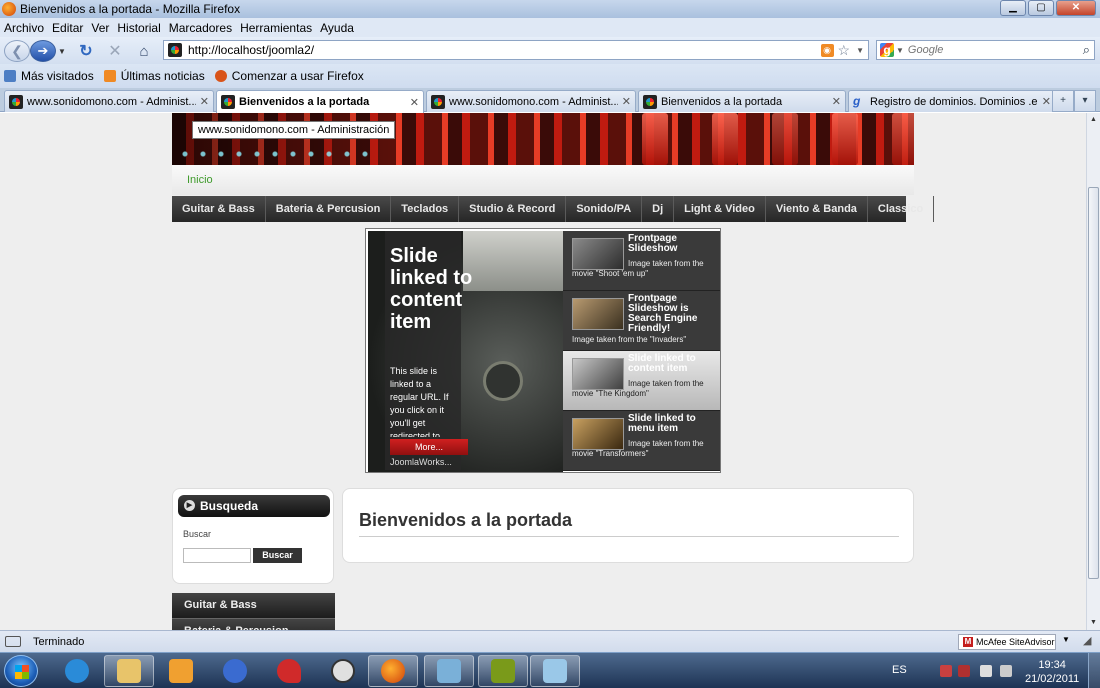 Image resolution: width=1100 pixels, height=688 pixels. What do you see at coordinates (86, 51) in the screenshot?
I see `reload-button: ↻` at bounding box center [86, 51].